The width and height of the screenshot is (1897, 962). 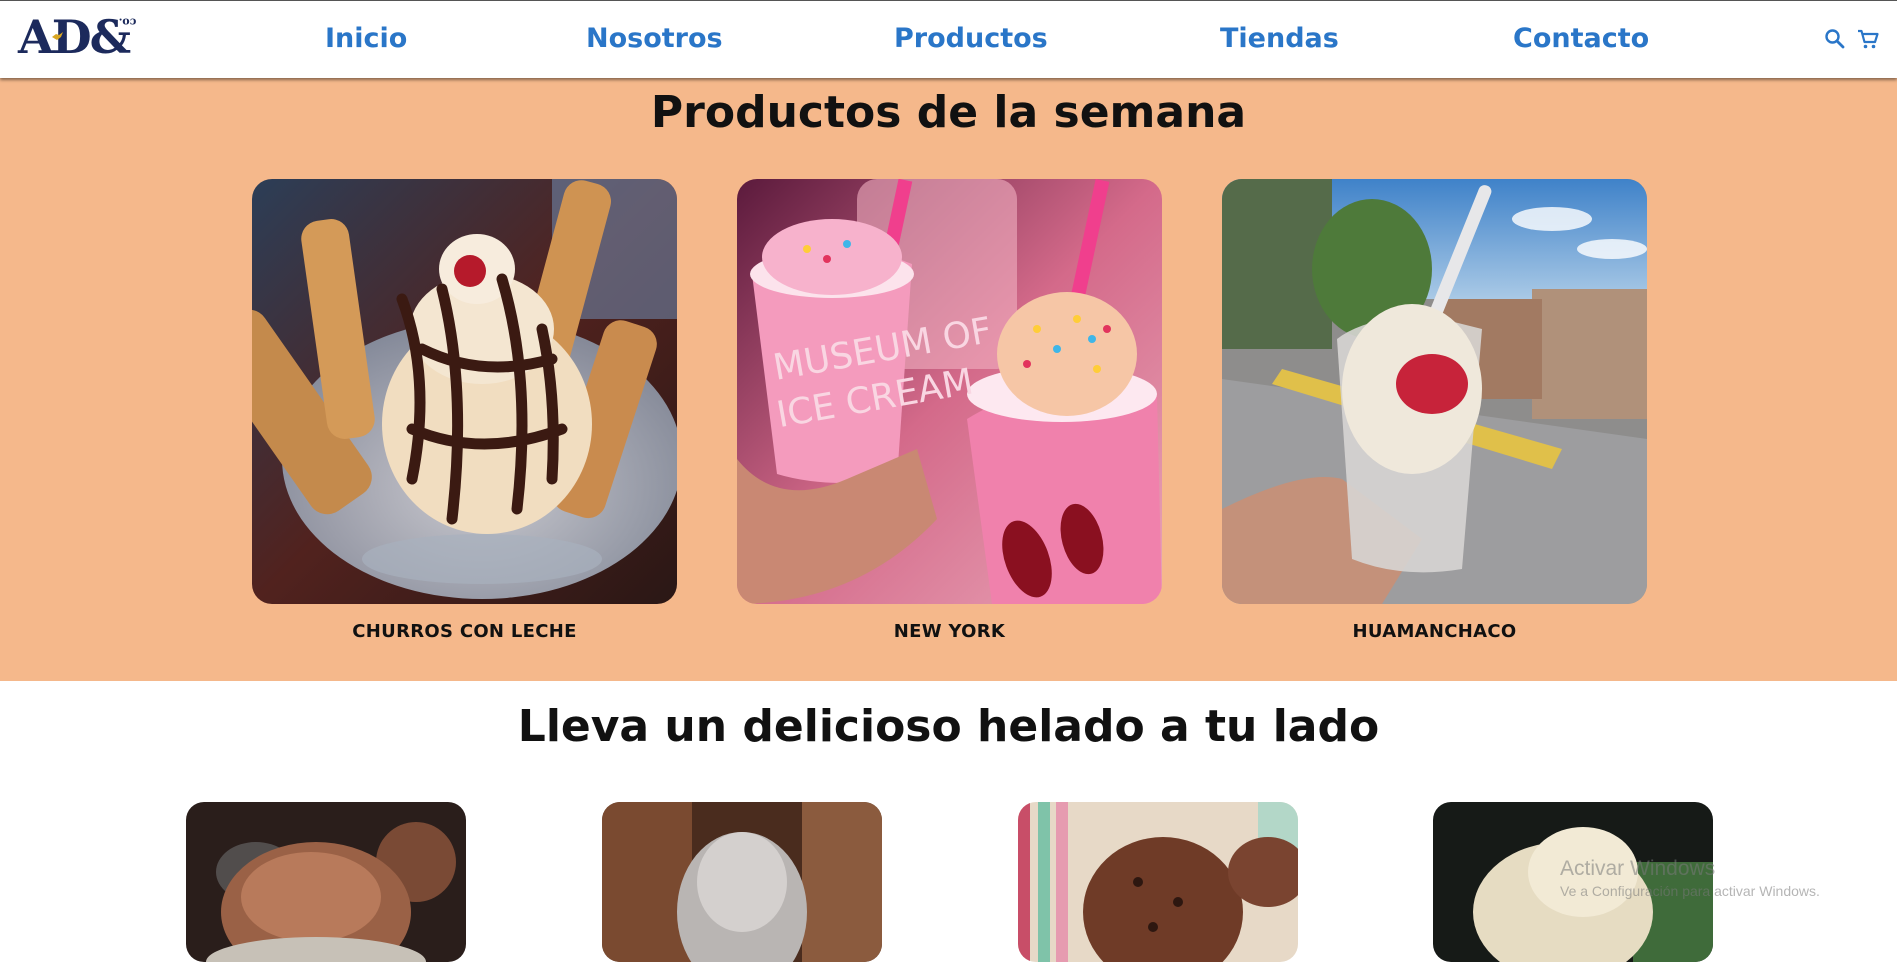 What do you see at coordinates (57, 36) in the screenshot?
I see `bird-icon` at bounding box center [57, 36].